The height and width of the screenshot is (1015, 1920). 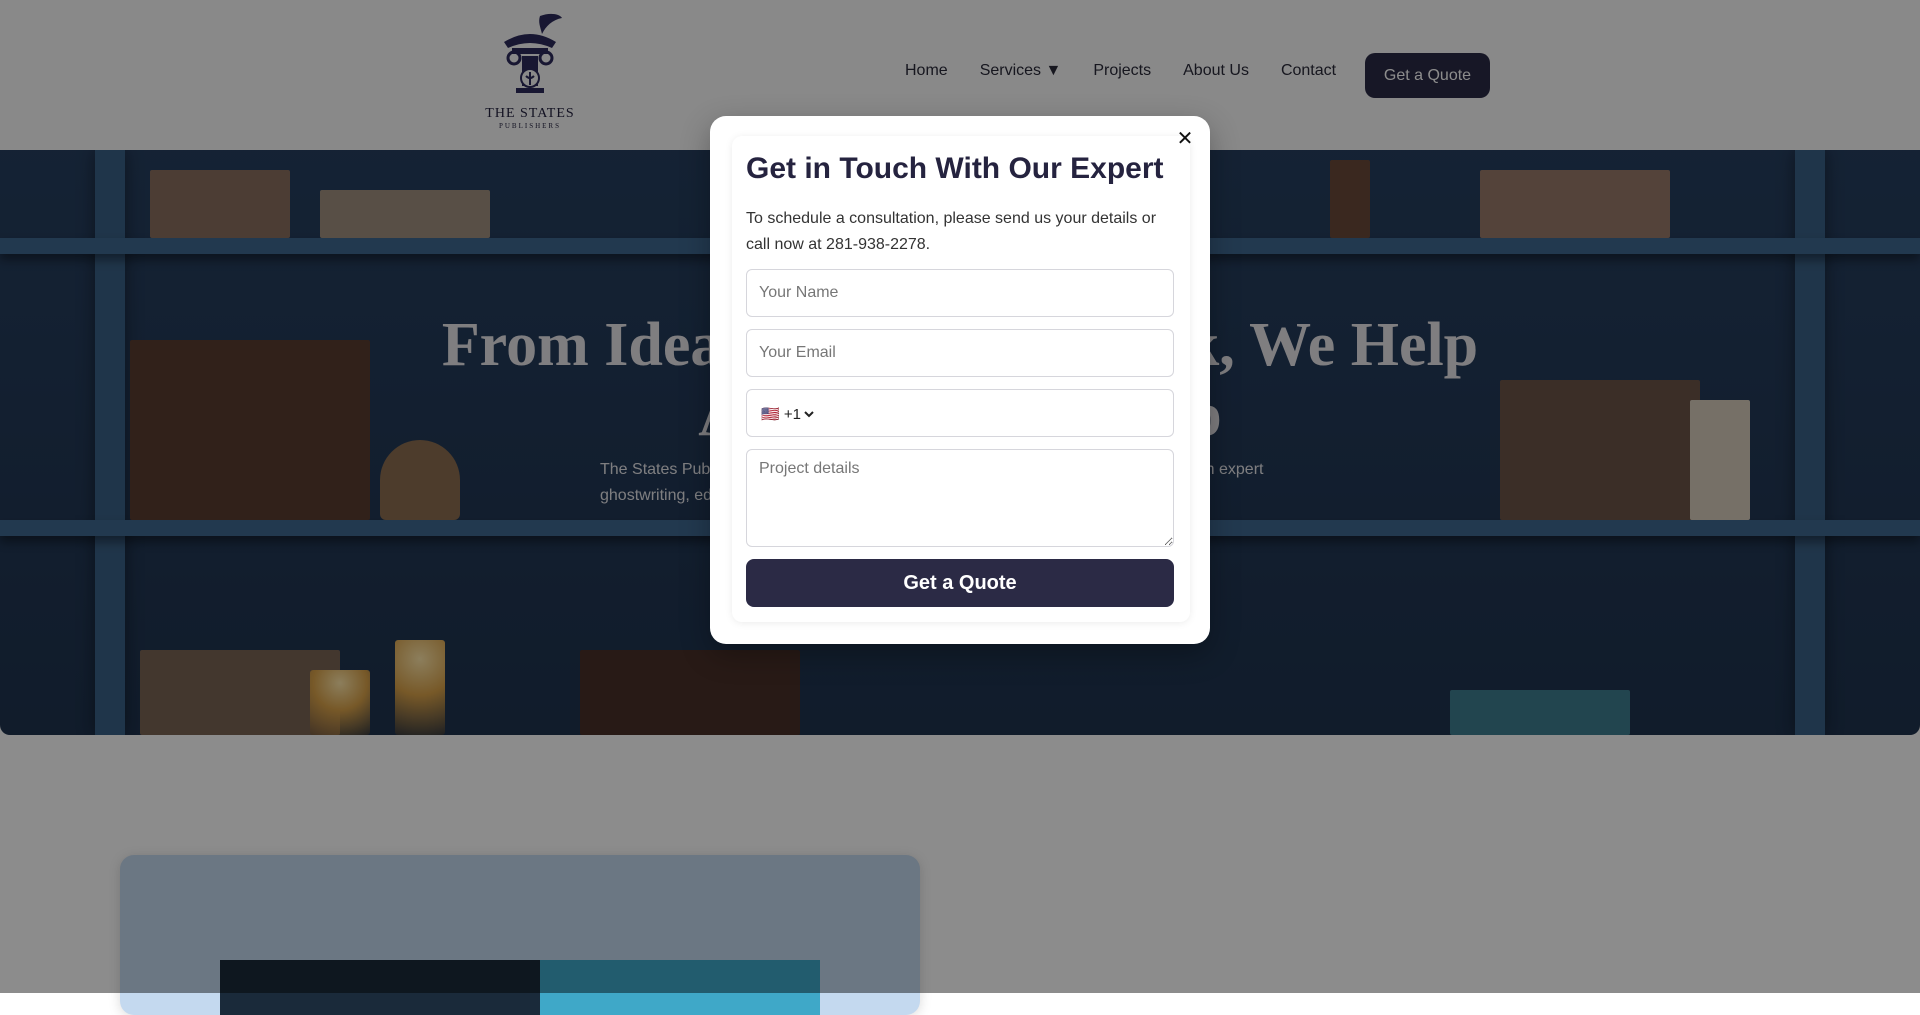 What do you see at coordinates (960, 293) in the screenshot?
I see `name-input` at bounding box center [960, 293].